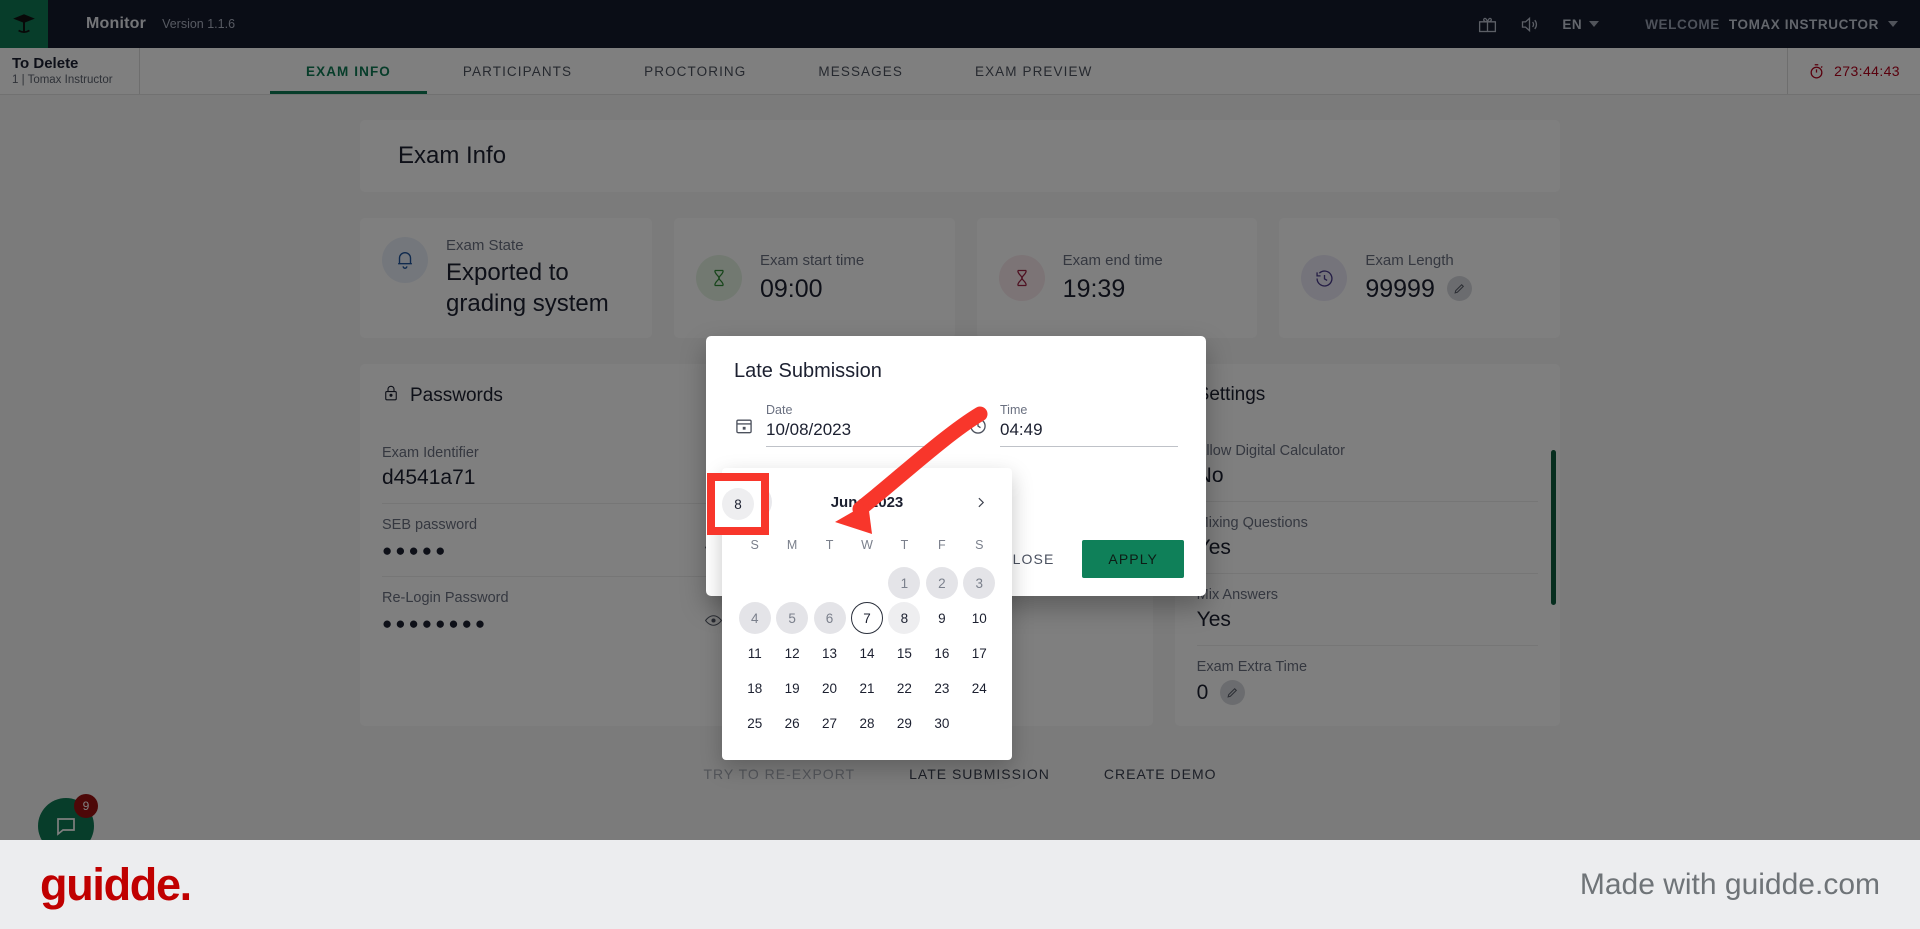 This screenshot has width=1920, height=929. What do you see at coordinates (956, 415) in the screenshot?
I see `dialog-fields: Date 10/08/2023 Time 04:49` at bounding box center [956, 415].